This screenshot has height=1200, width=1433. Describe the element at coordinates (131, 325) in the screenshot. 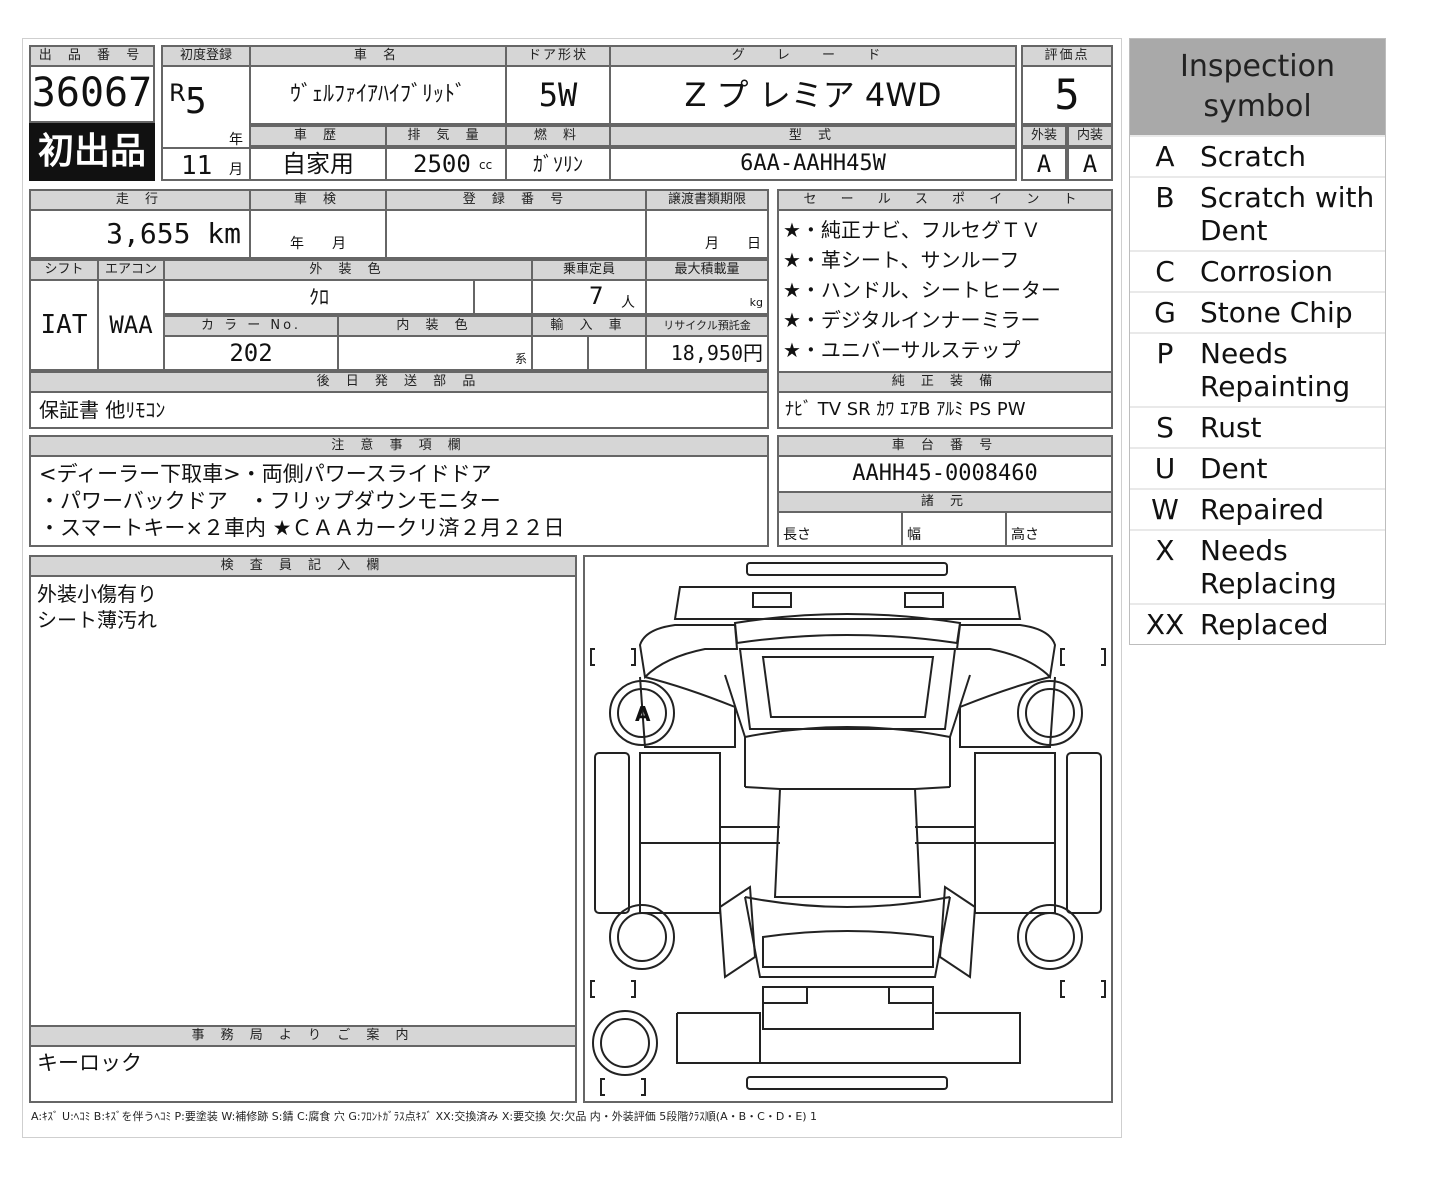

I see `aircon: WAA` at that location.